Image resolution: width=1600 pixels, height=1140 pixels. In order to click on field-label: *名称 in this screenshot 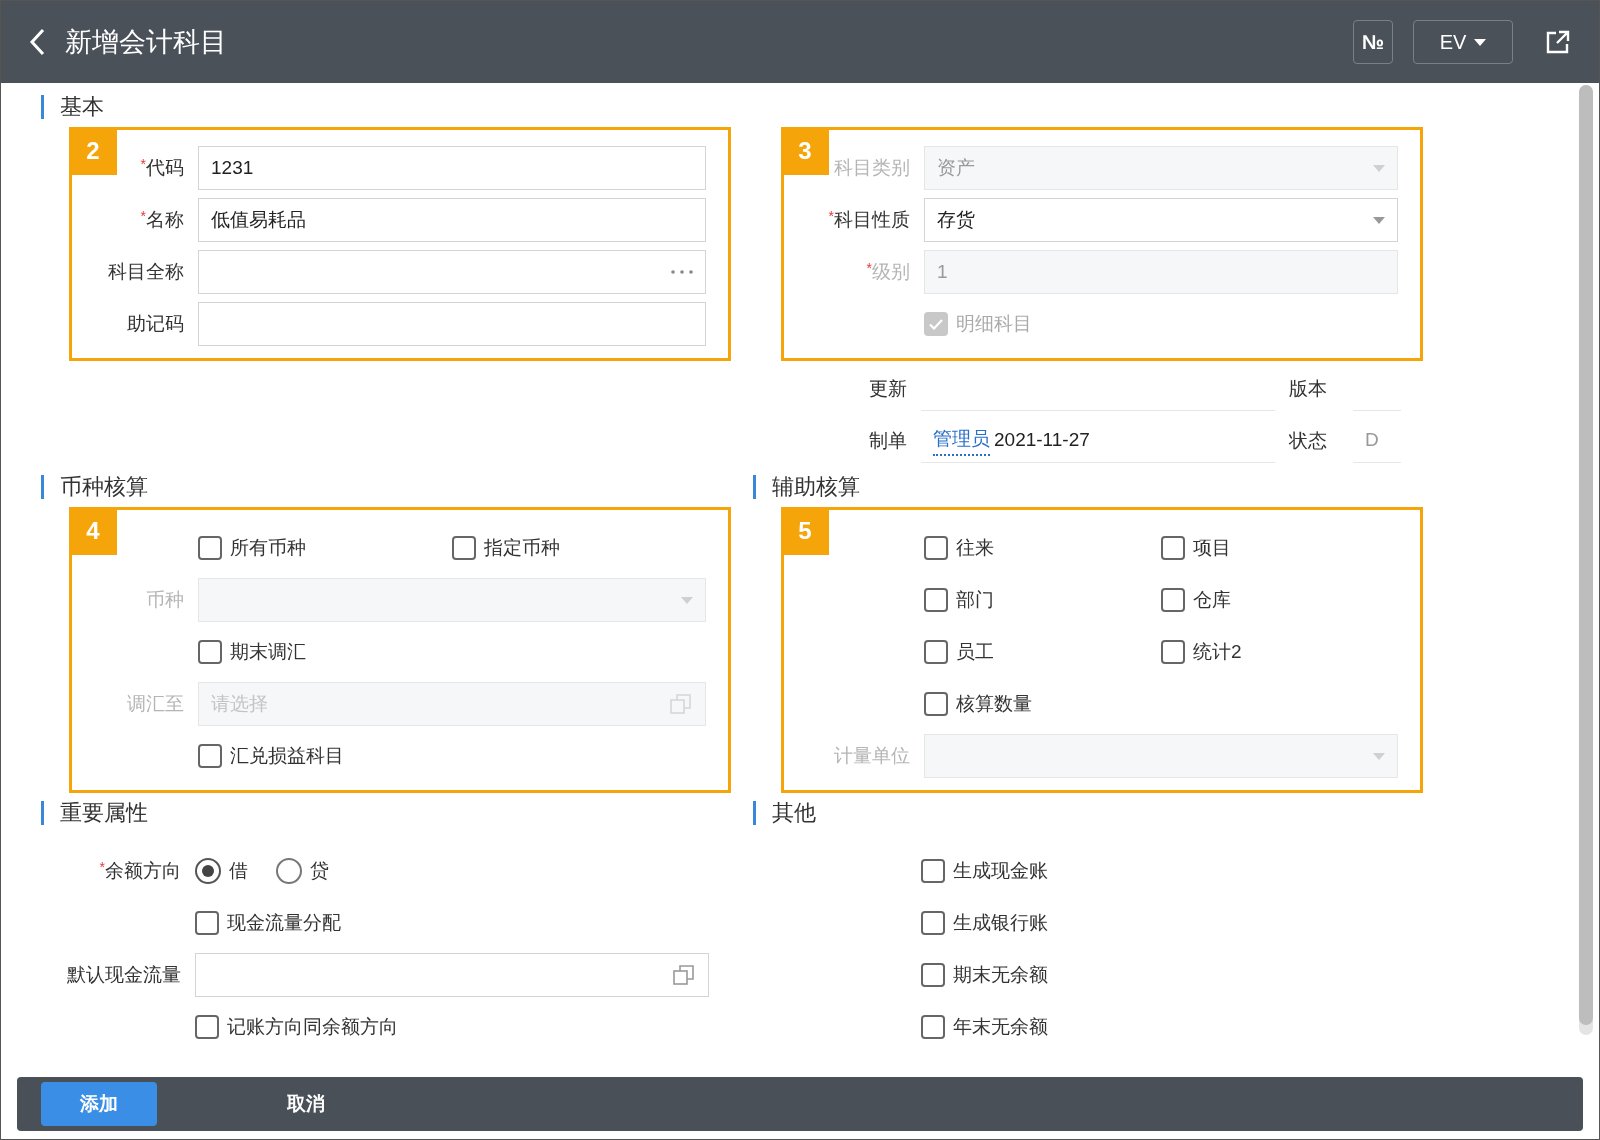, I will do `click(162, 219)`.